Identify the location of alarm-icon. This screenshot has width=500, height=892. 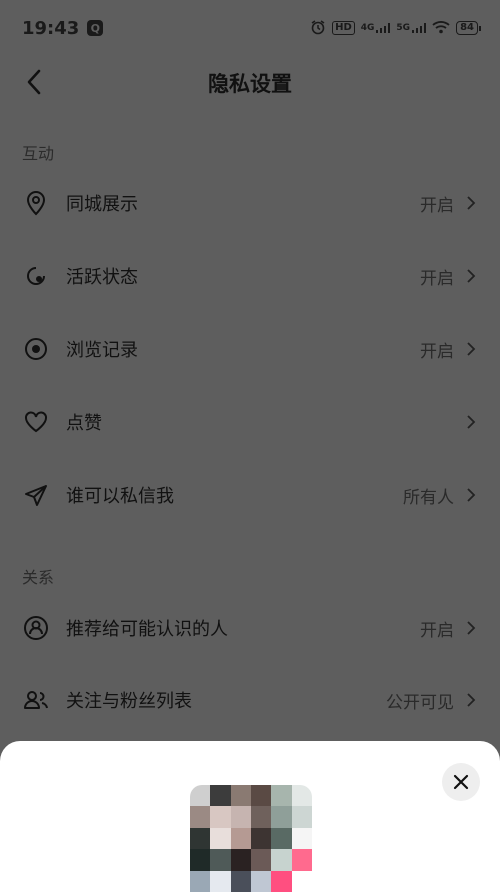
(318, 28).